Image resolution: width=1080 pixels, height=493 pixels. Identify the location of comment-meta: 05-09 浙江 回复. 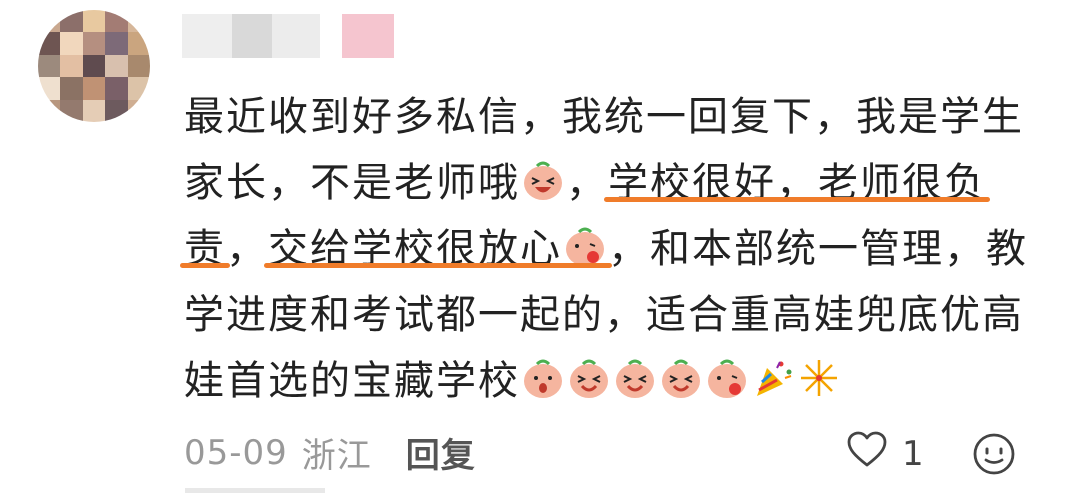
(330, 452).